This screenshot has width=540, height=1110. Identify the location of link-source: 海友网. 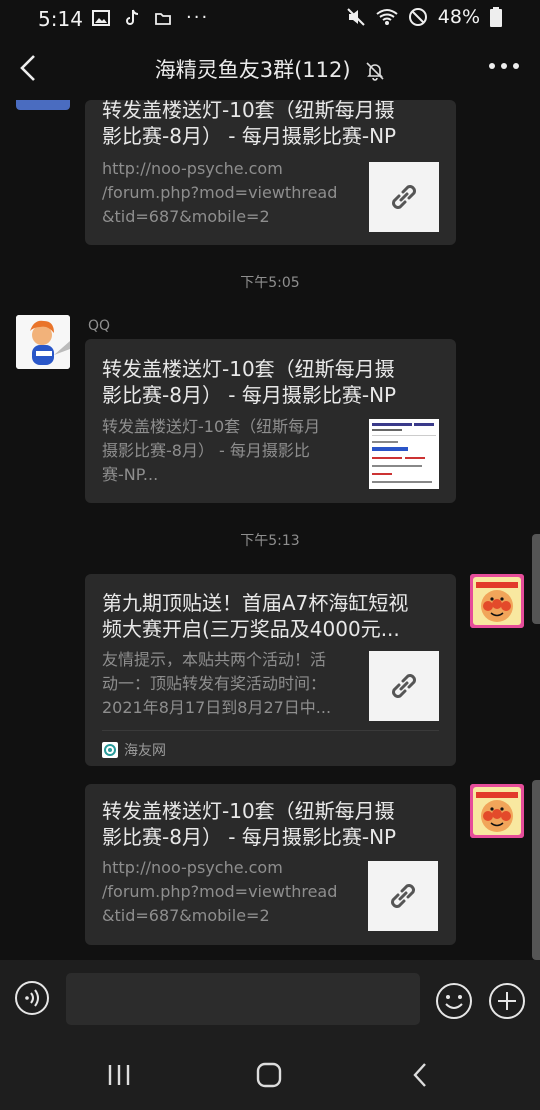
(134, 750).